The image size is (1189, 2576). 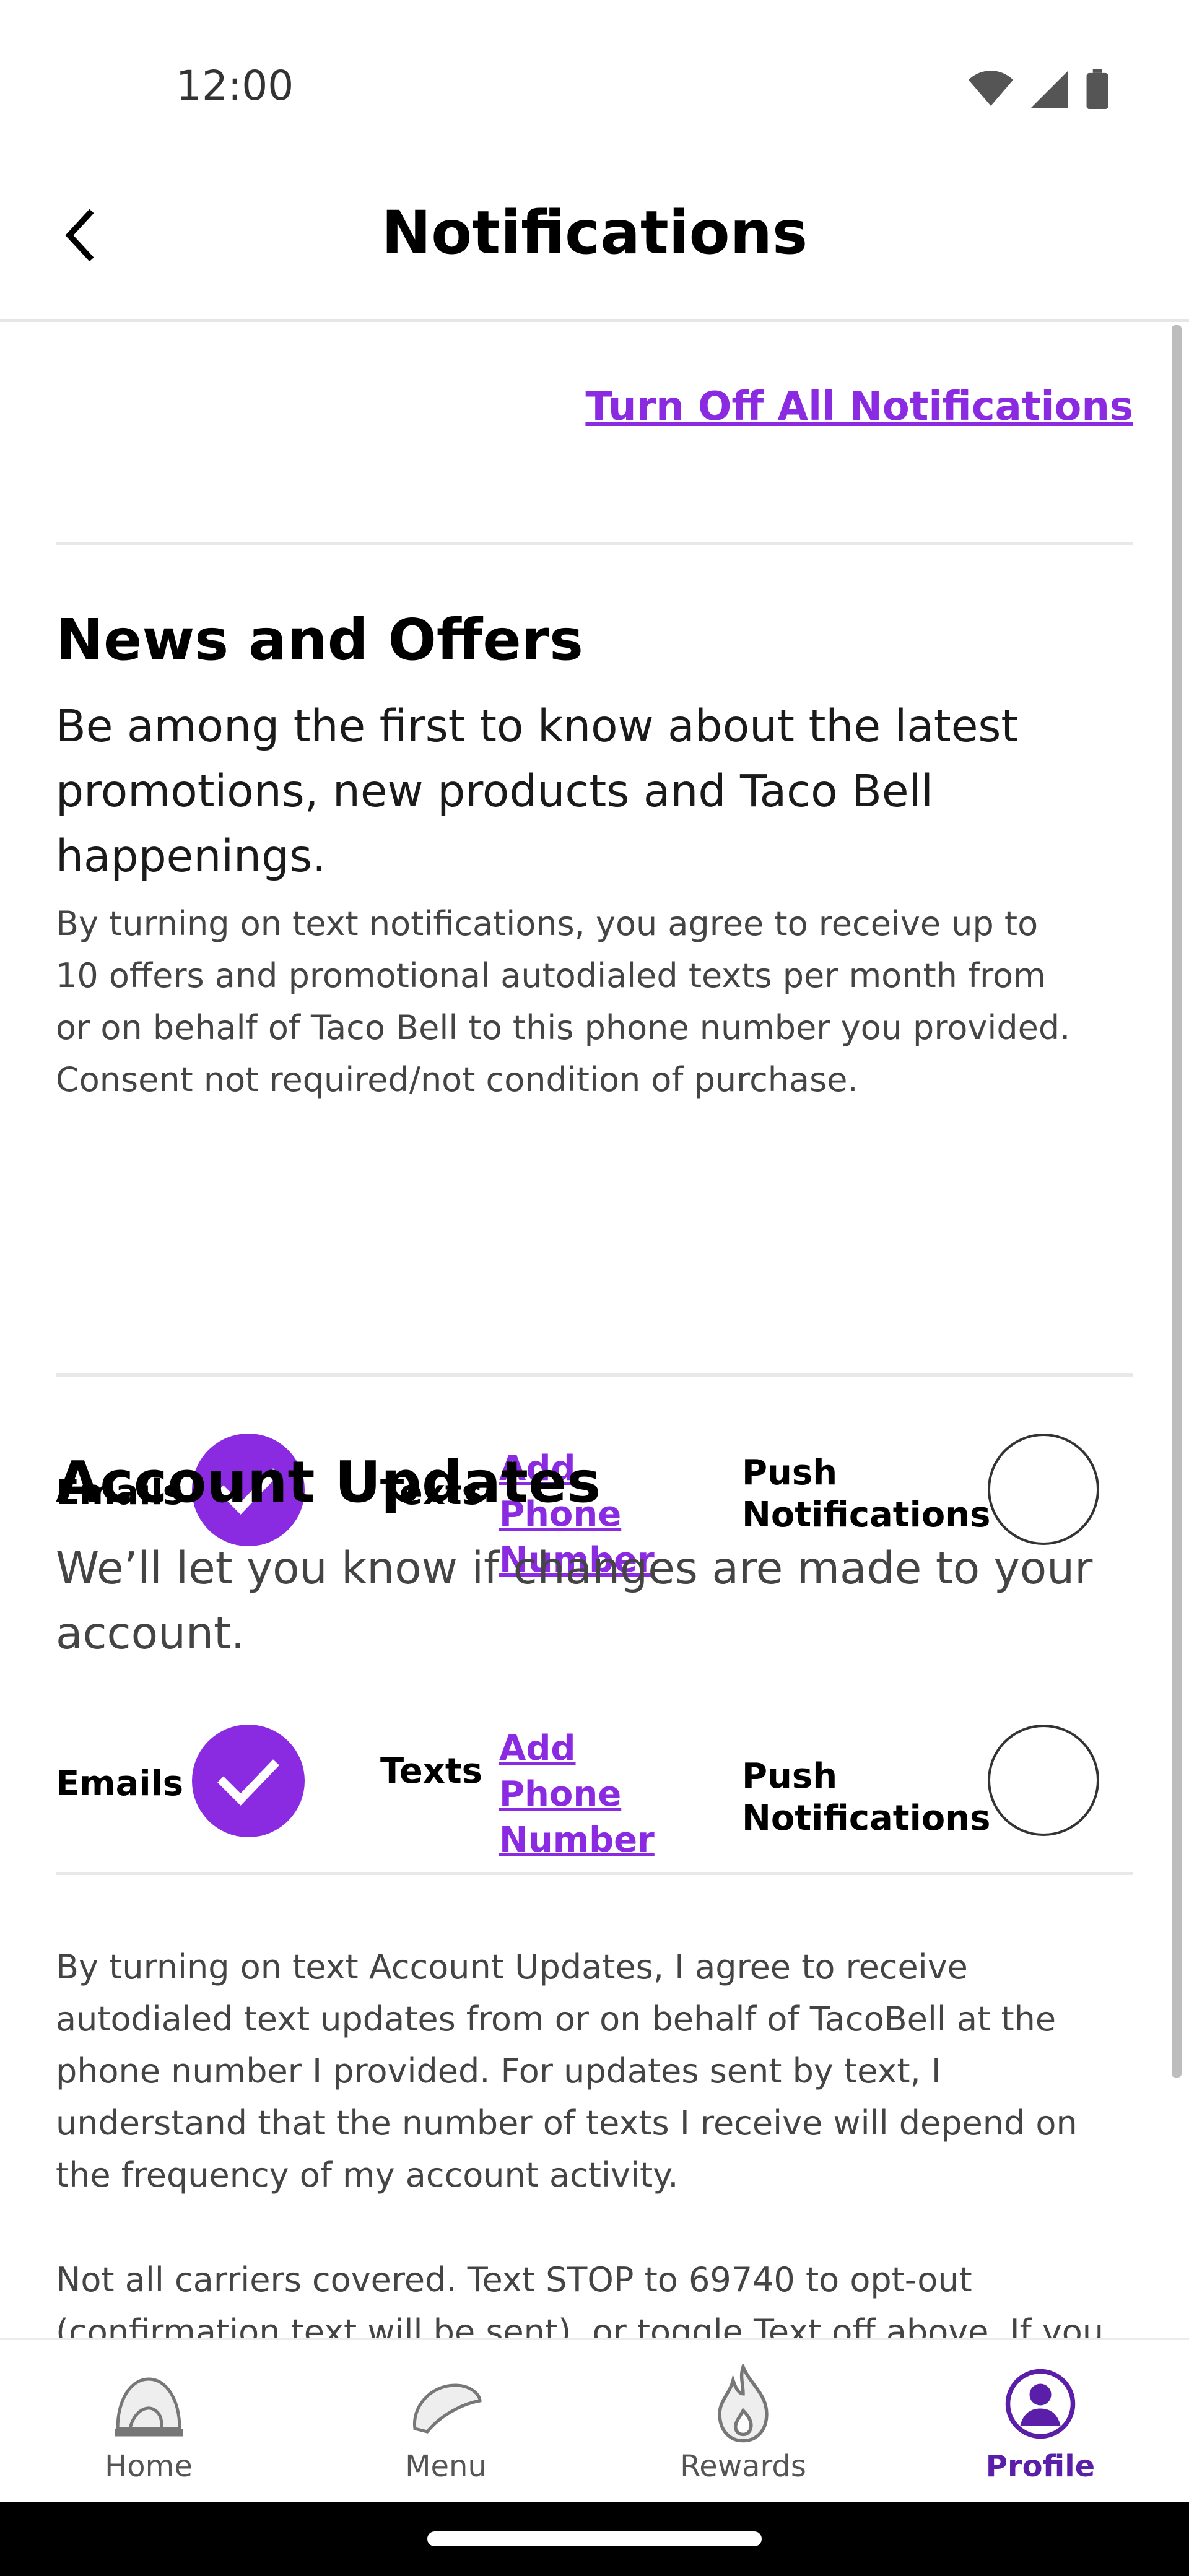 I want to click on bottom-nav: Home Menu Rewards Profile, so click(x=594, y=2421).